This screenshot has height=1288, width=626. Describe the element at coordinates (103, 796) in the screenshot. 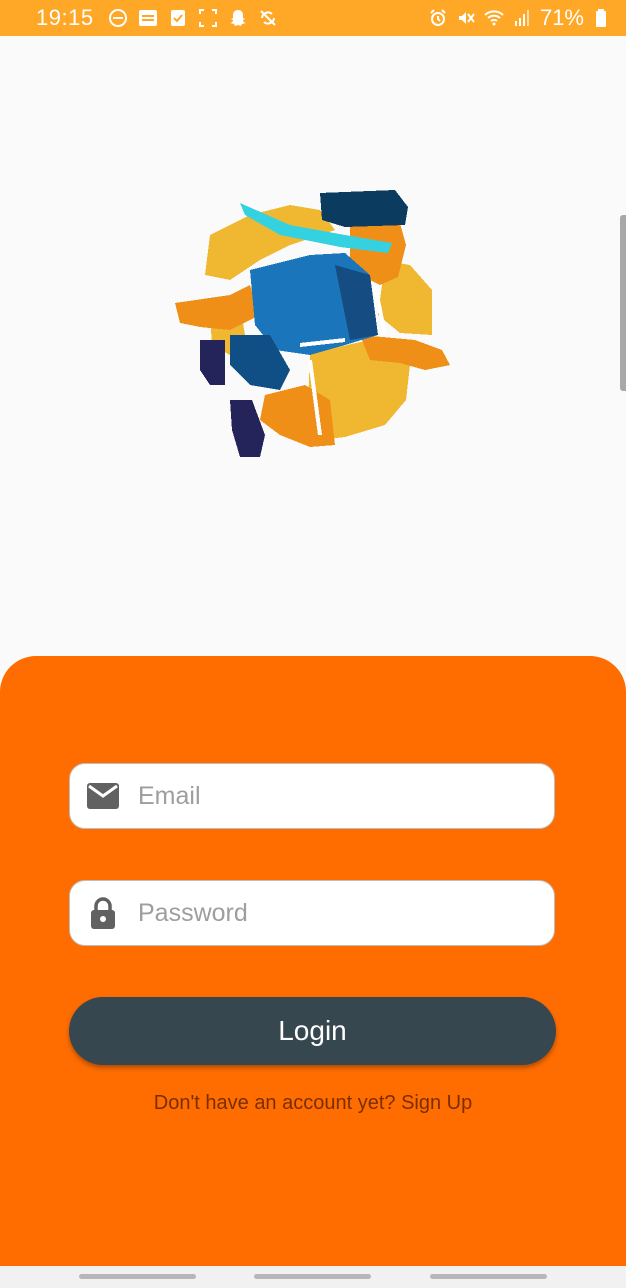

I see `email-icon` at that location.